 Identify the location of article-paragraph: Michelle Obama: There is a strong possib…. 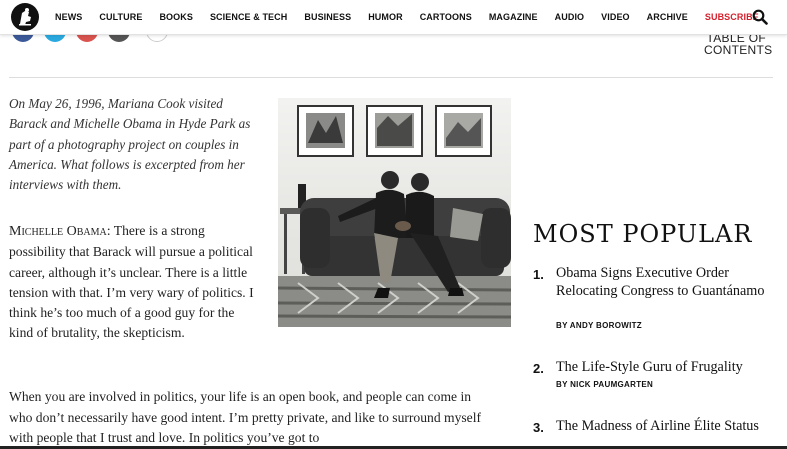
(134, 282).